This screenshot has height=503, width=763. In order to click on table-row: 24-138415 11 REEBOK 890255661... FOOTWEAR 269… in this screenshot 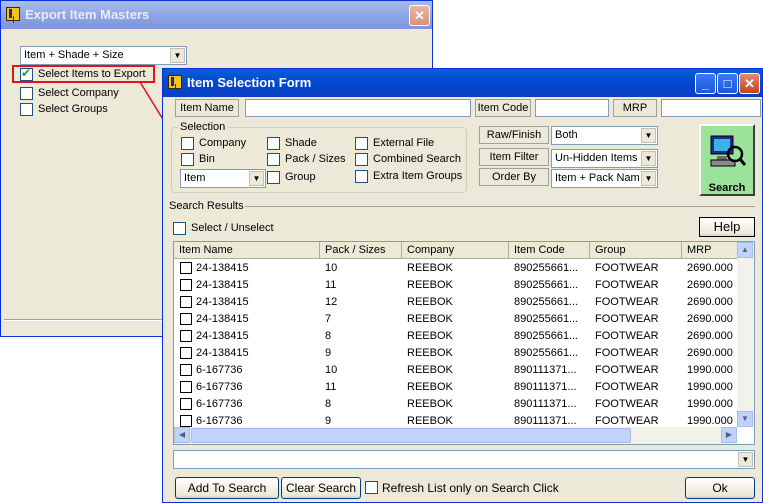, I will do `click(454, 285)`.